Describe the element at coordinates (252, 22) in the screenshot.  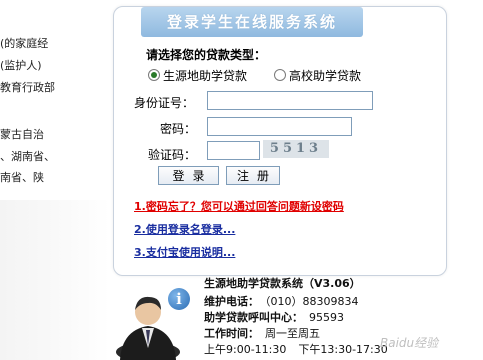
I see `panel-title: 登录学生在线服务系统` at that location.